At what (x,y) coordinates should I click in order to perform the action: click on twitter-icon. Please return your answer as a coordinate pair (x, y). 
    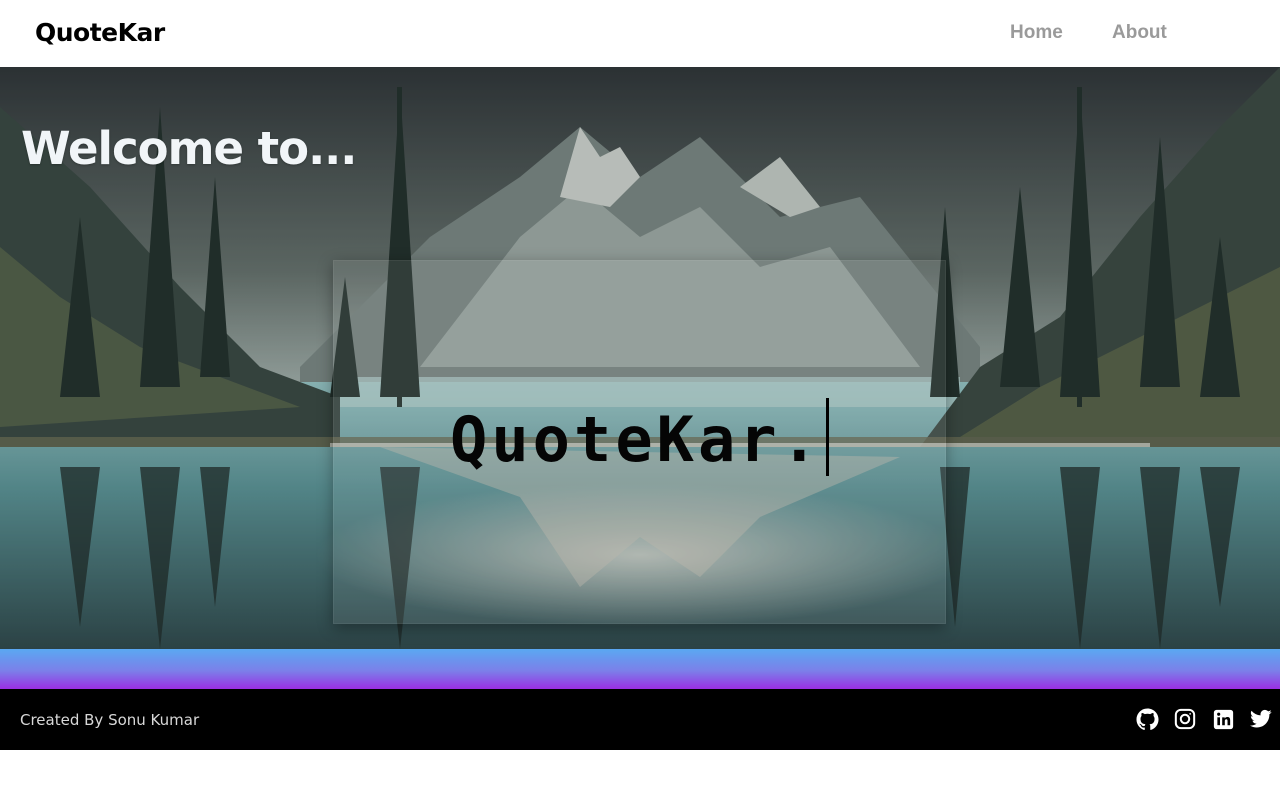
    Looking at the image, I should click on (1261, 719).